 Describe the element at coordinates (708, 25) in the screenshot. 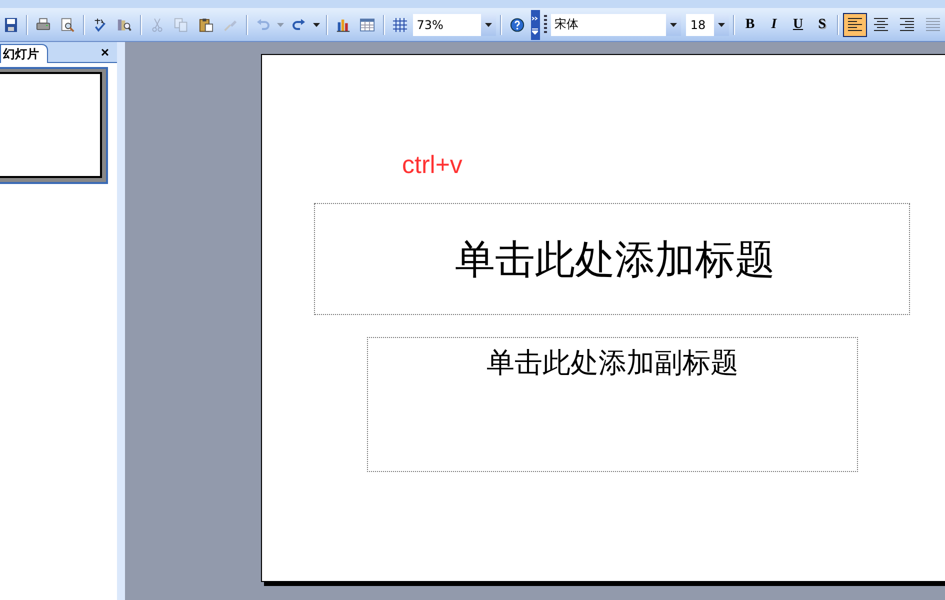

I see `font-size-dropdown: 18` at that location.